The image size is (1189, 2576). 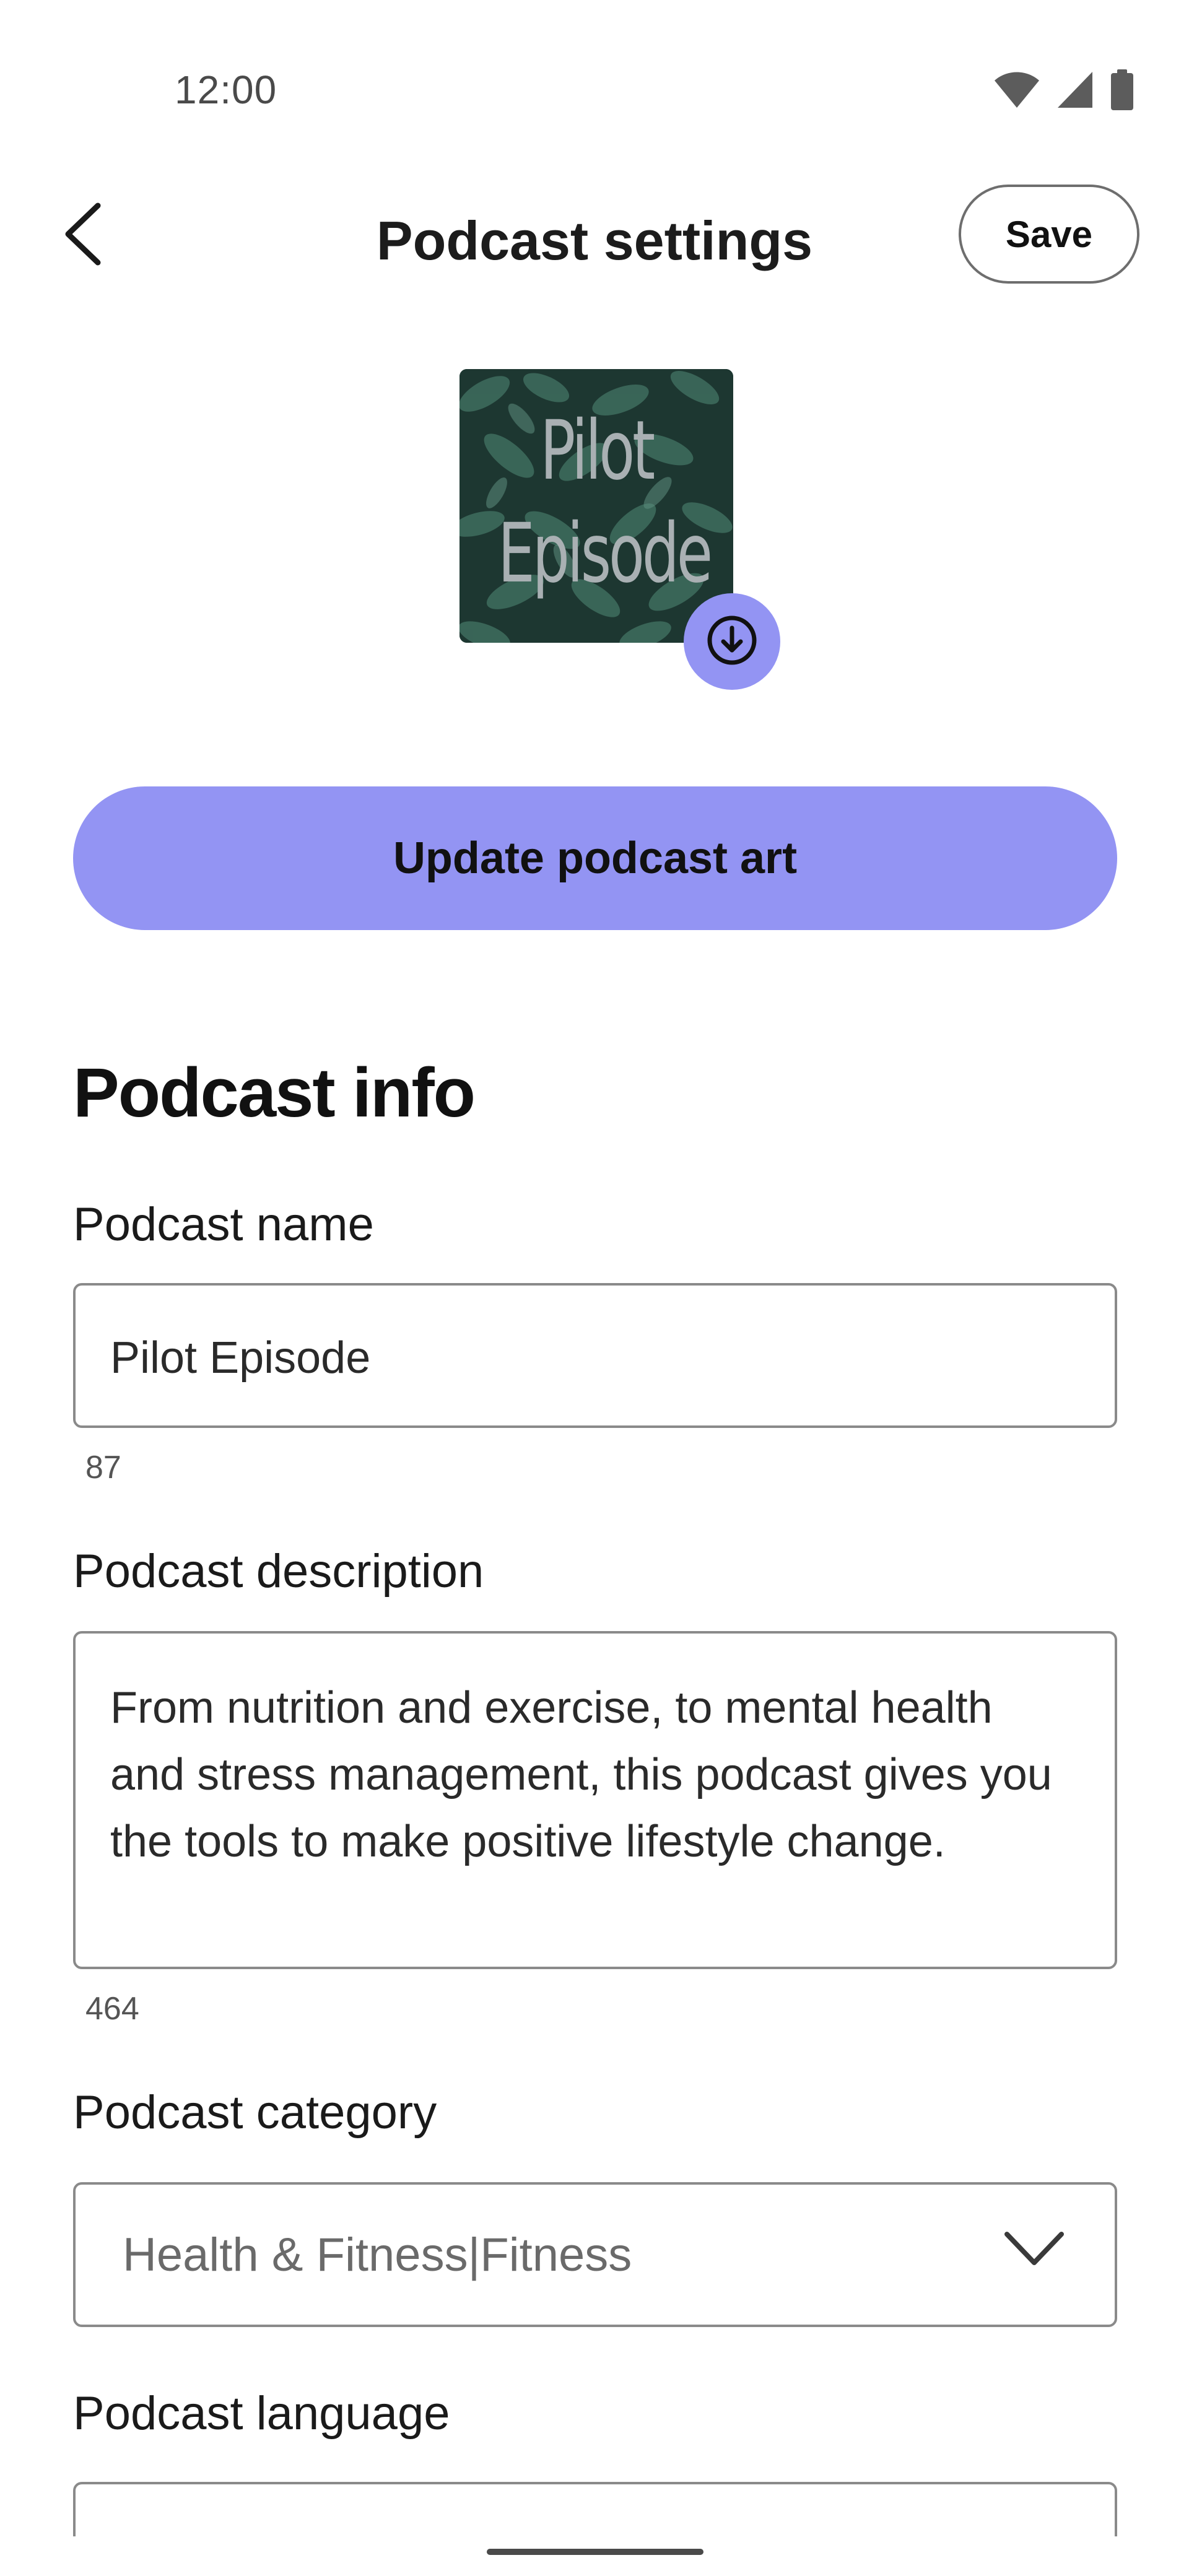 What do you see at coordinates (112, 2009) in the screenshot?
I see `podcast-description-char-count: 464` at bounding box center [112, 2009].